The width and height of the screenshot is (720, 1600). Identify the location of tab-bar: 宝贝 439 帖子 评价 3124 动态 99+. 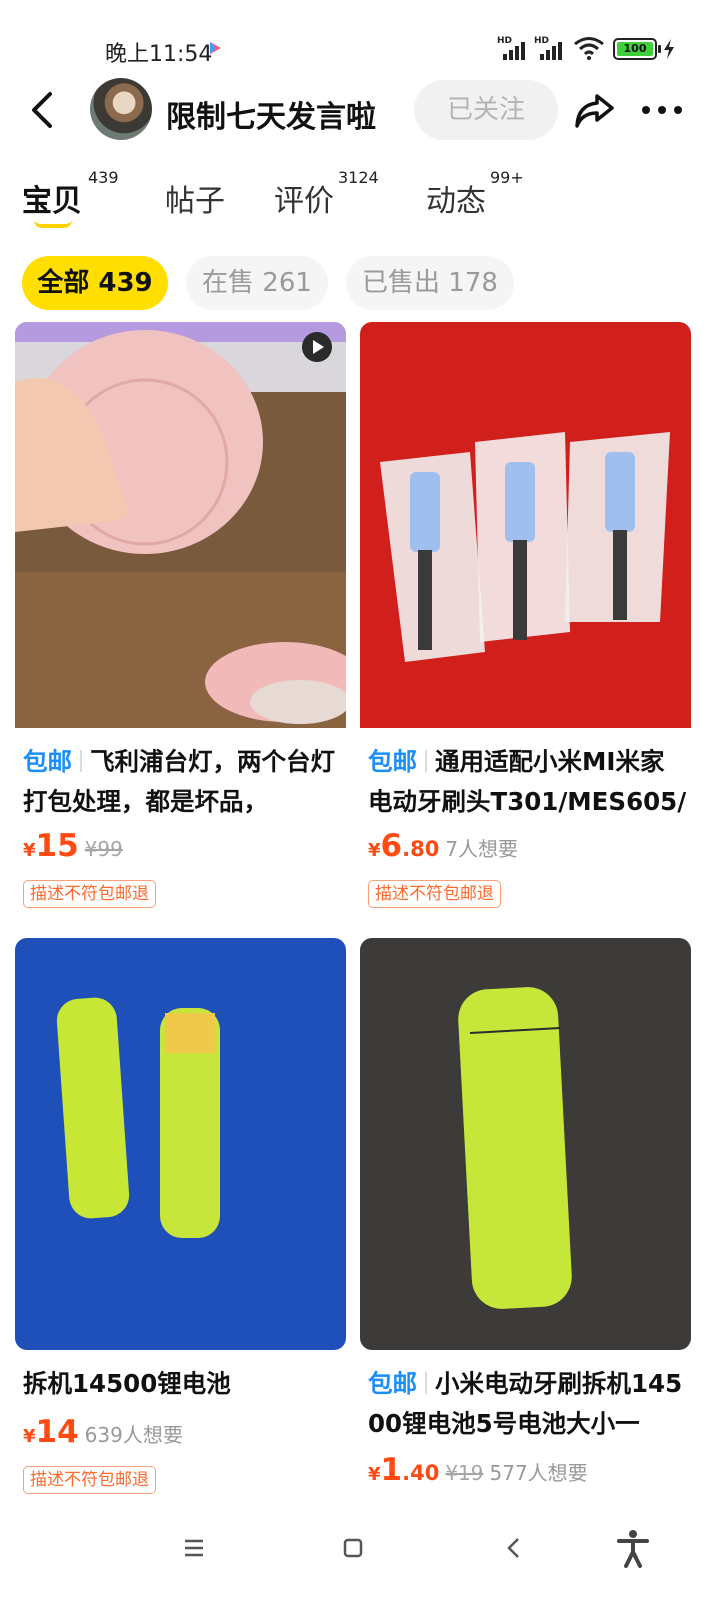
(360, 198).